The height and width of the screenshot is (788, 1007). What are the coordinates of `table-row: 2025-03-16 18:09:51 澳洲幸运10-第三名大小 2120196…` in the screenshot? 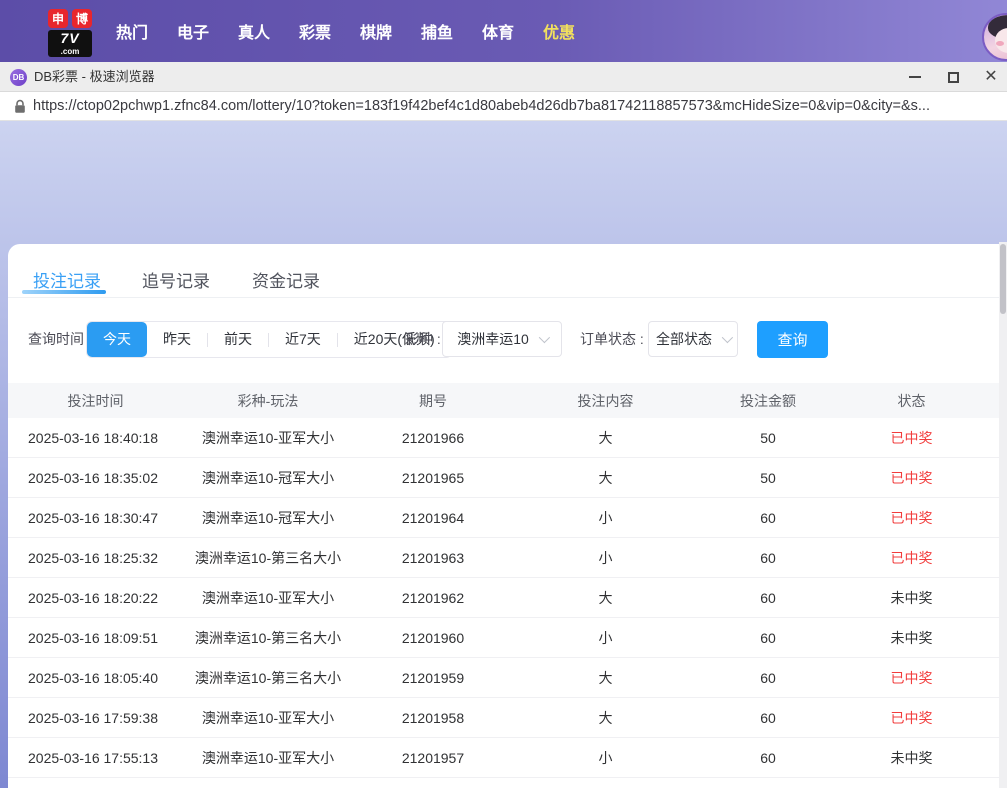 It's located at (503, 638).